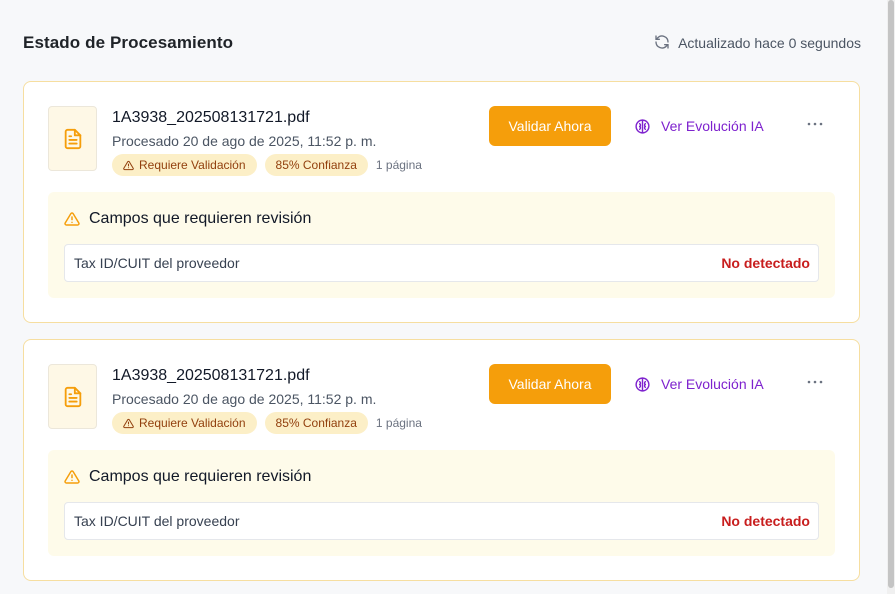  I want to click on page-title: Estado de Procesamiento, so click(128, 42).